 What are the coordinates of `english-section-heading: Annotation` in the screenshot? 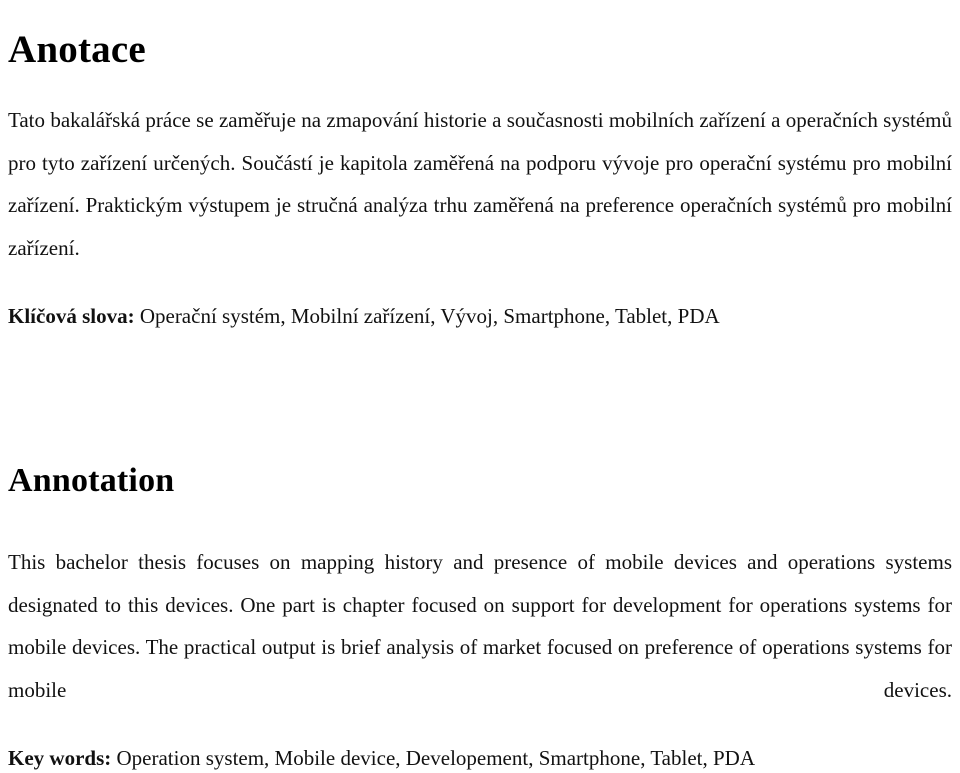 It's located at (91, 480).